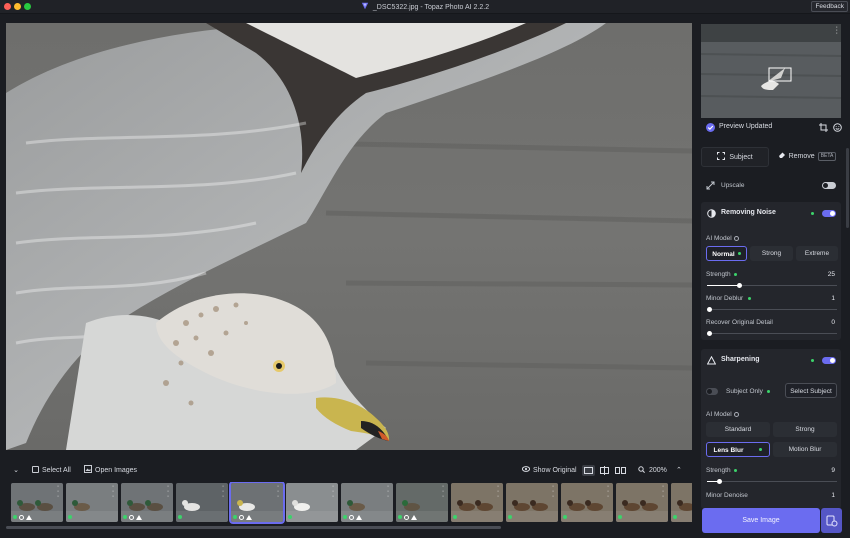 Image resolution: width=850 pixels, height=538 pixels. What do you see at coordinates (241, 517) in the screenshot?
I see `noise-badge-icon` at bounding box center [241, 517].